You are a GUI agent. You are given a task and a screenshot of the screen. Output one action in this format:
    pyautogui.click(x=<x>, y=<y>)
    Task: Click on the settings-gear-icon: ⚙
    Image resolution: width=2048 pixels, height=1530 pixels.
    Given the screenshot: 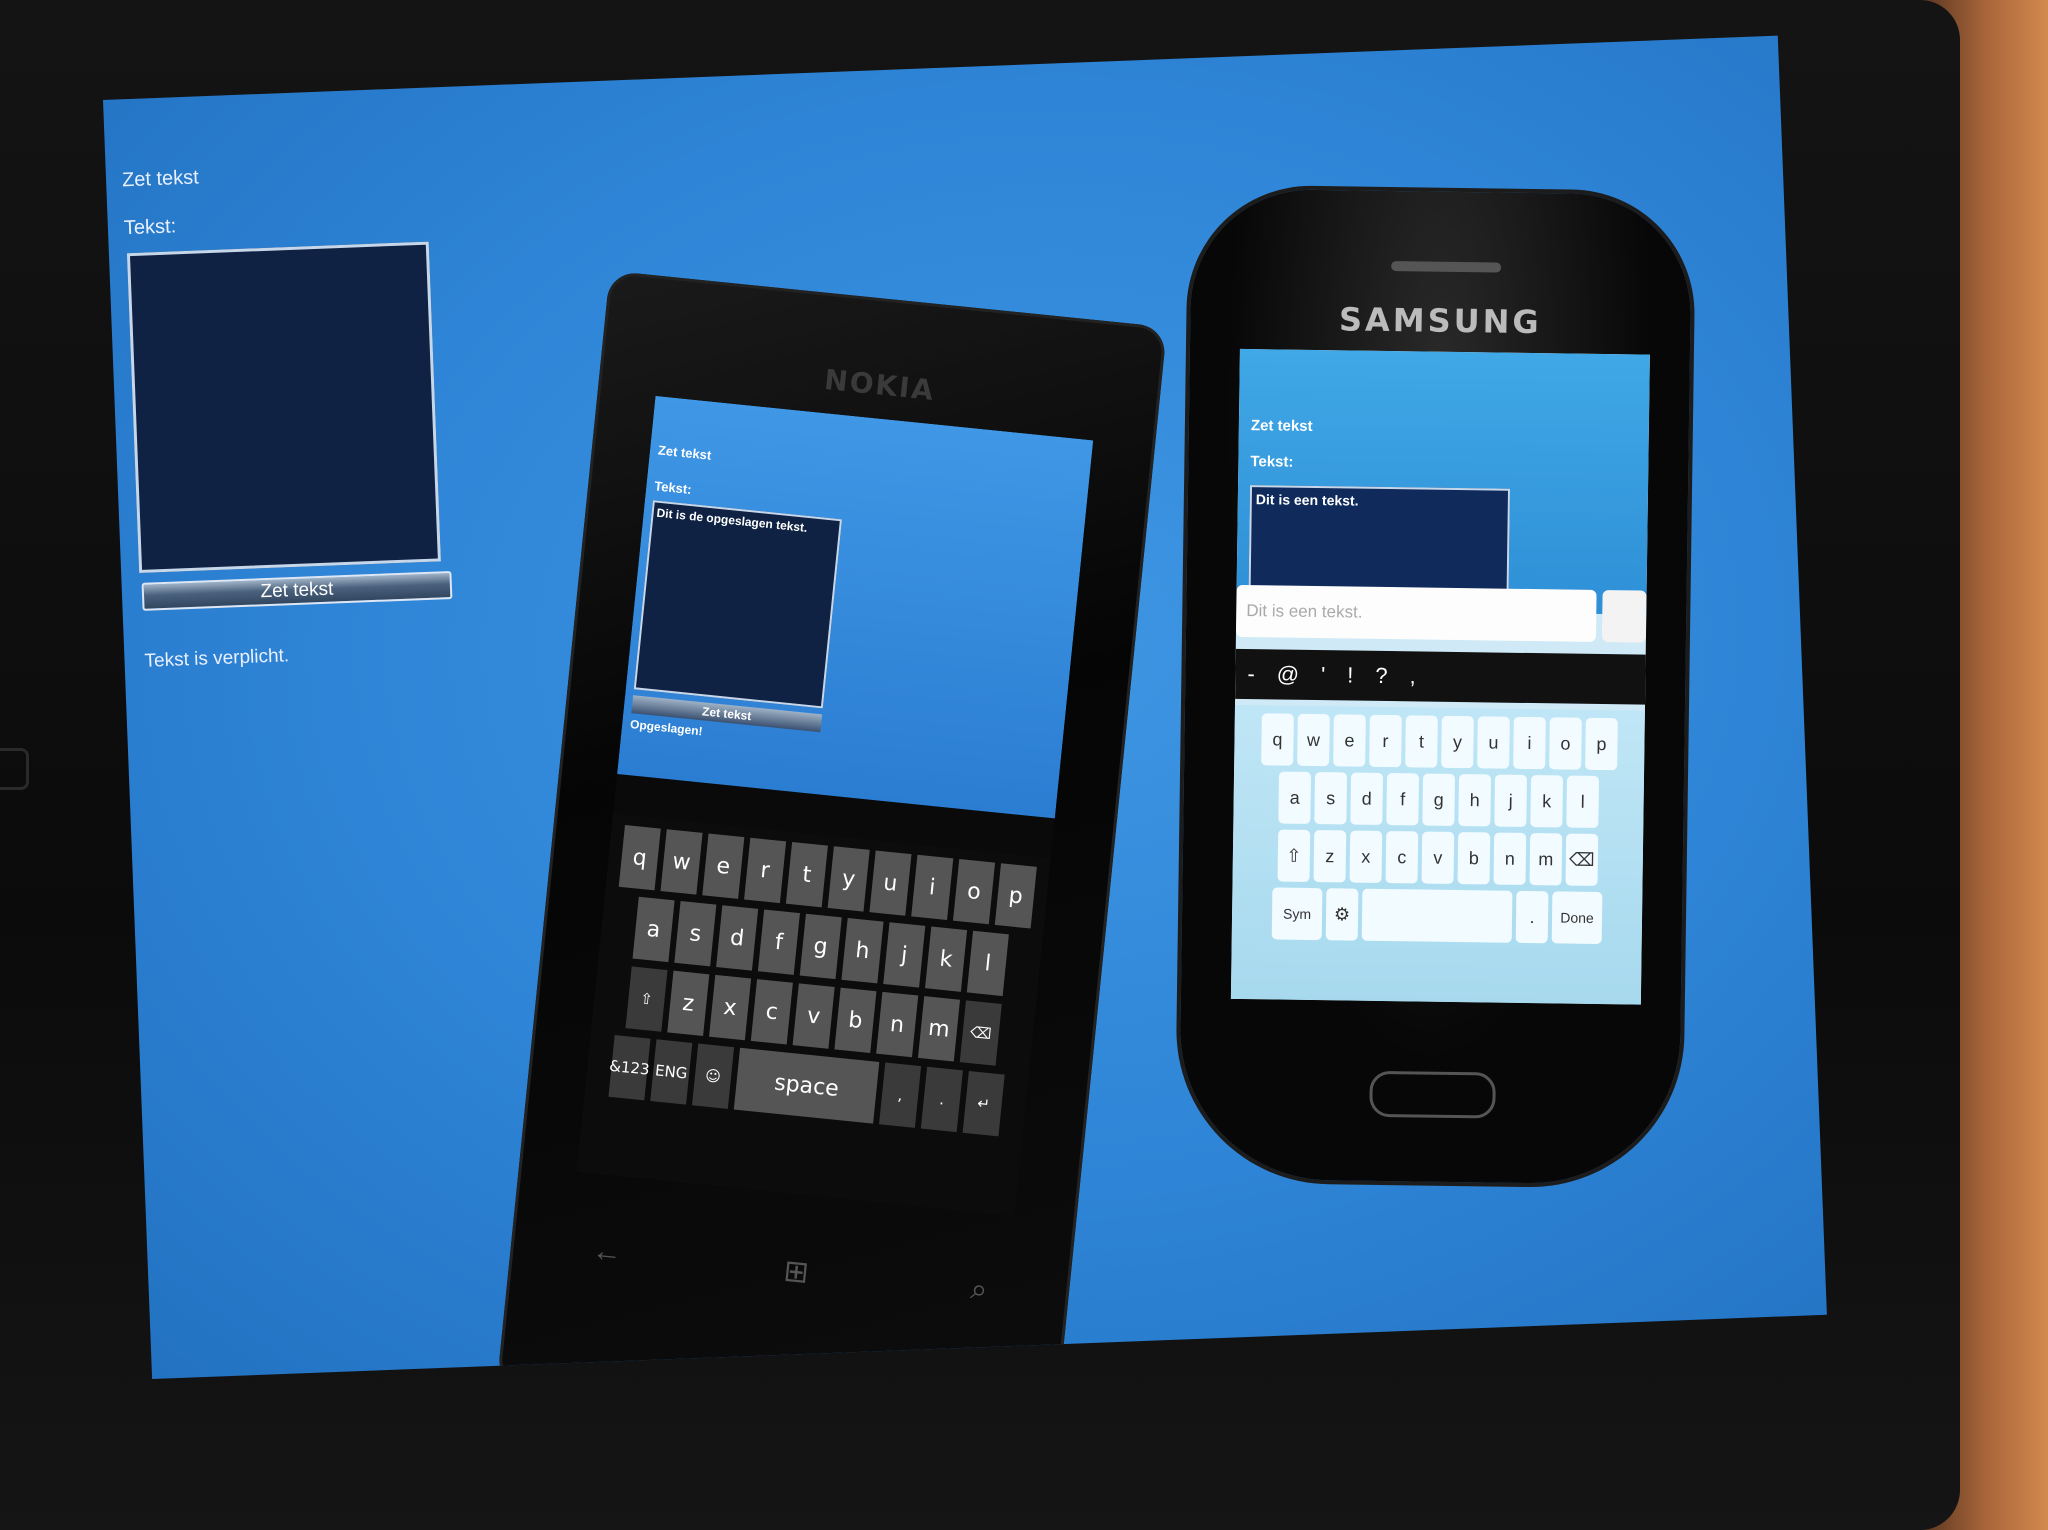 What is the action you would take?
    pyautogui.click(x=1342, y=914)
    